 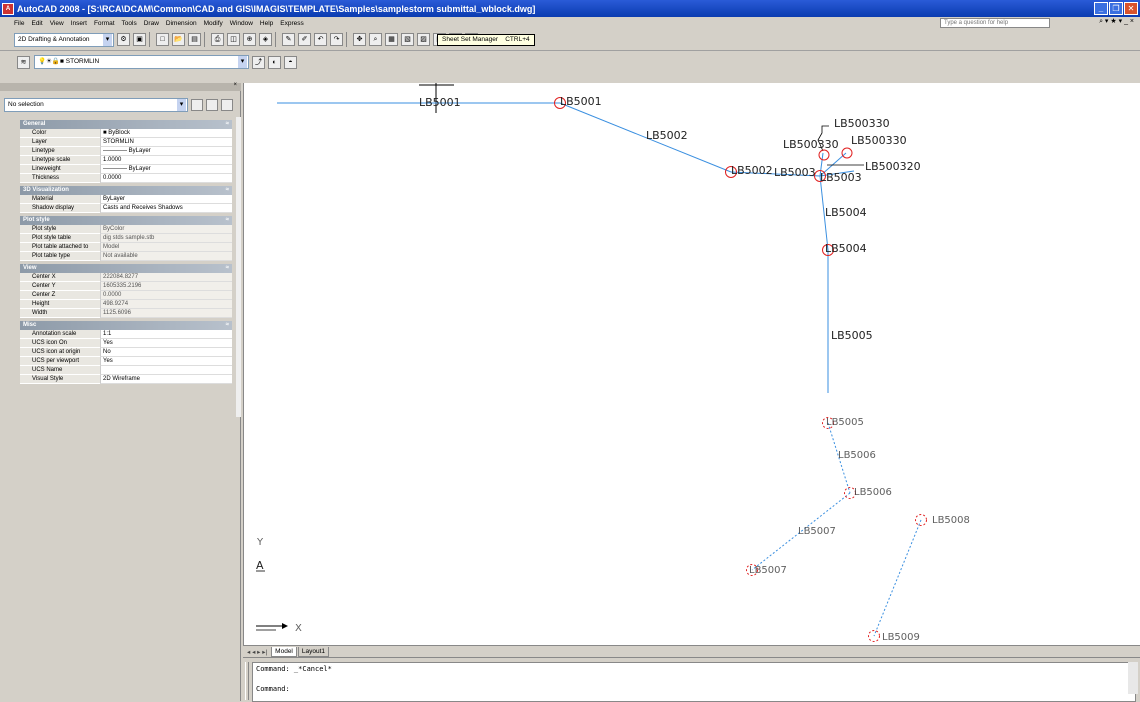 What do you see at coordinates (359, 39) in the screenshot?
I see `pan-icon: ✥` at bounding box center [359, 39].